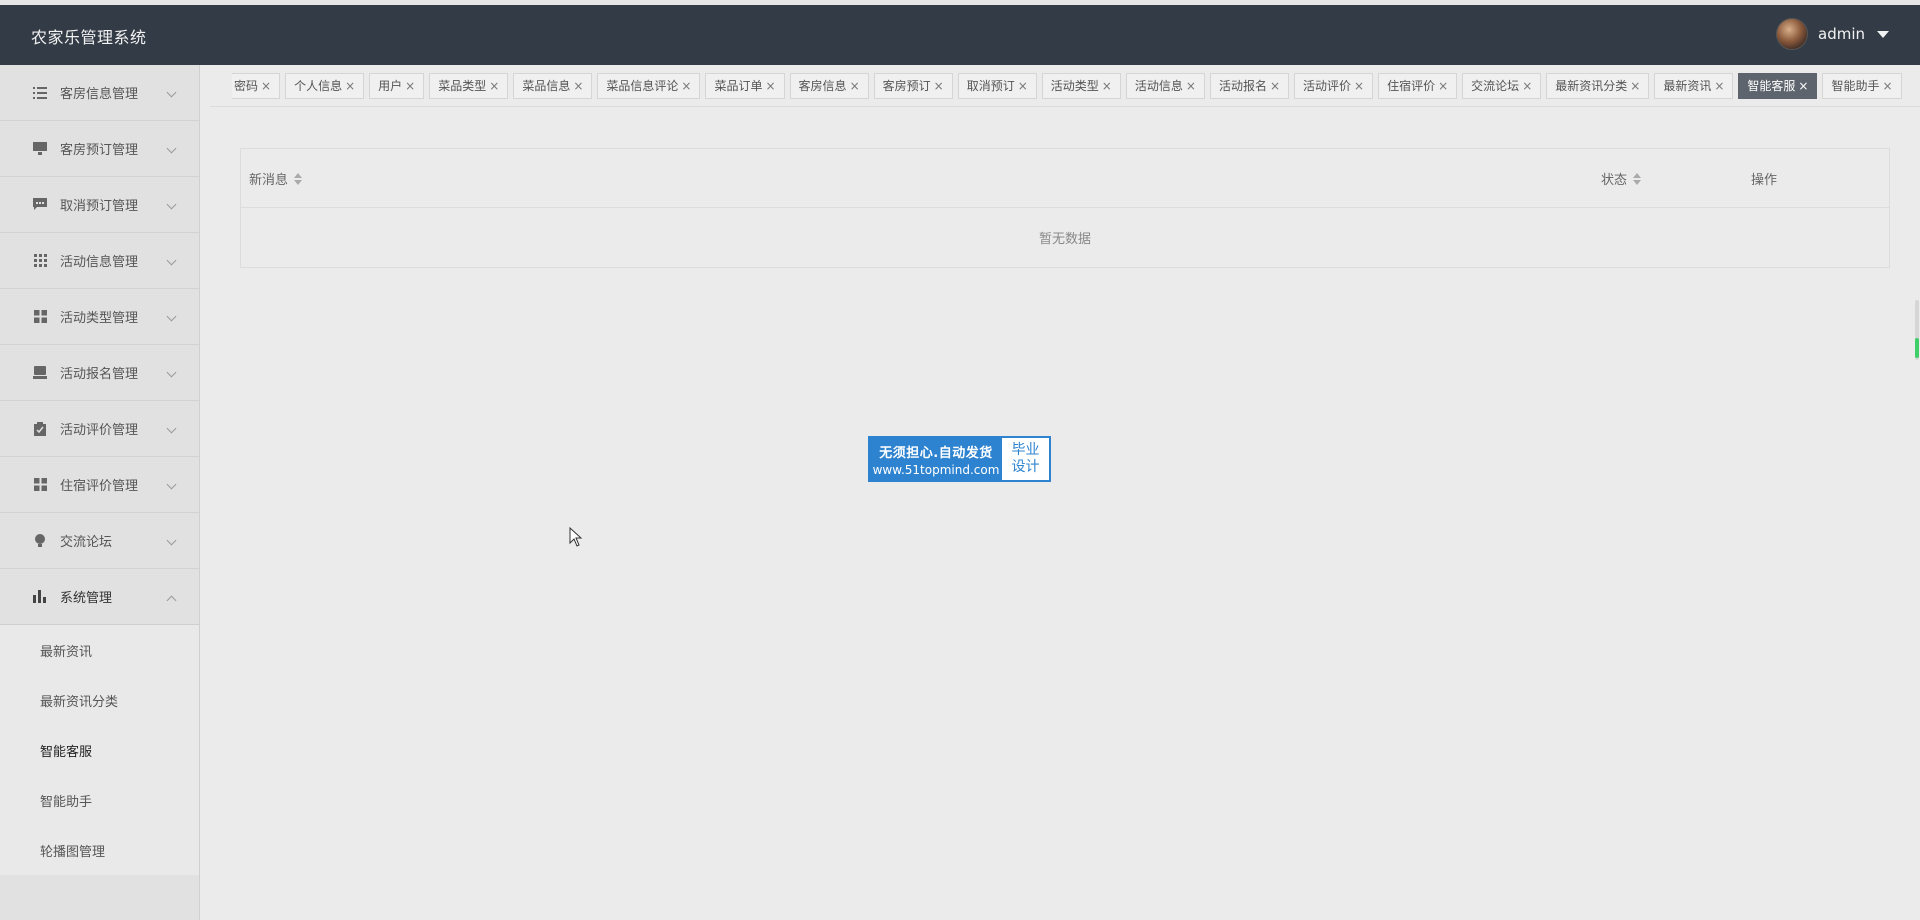 The width and height of the screenshot is (1920, 920). What do you see at coordinates (89, 37) in the screenshot?
I see `app-title: 农家乐管理系统` at bounding box center [89, 37].